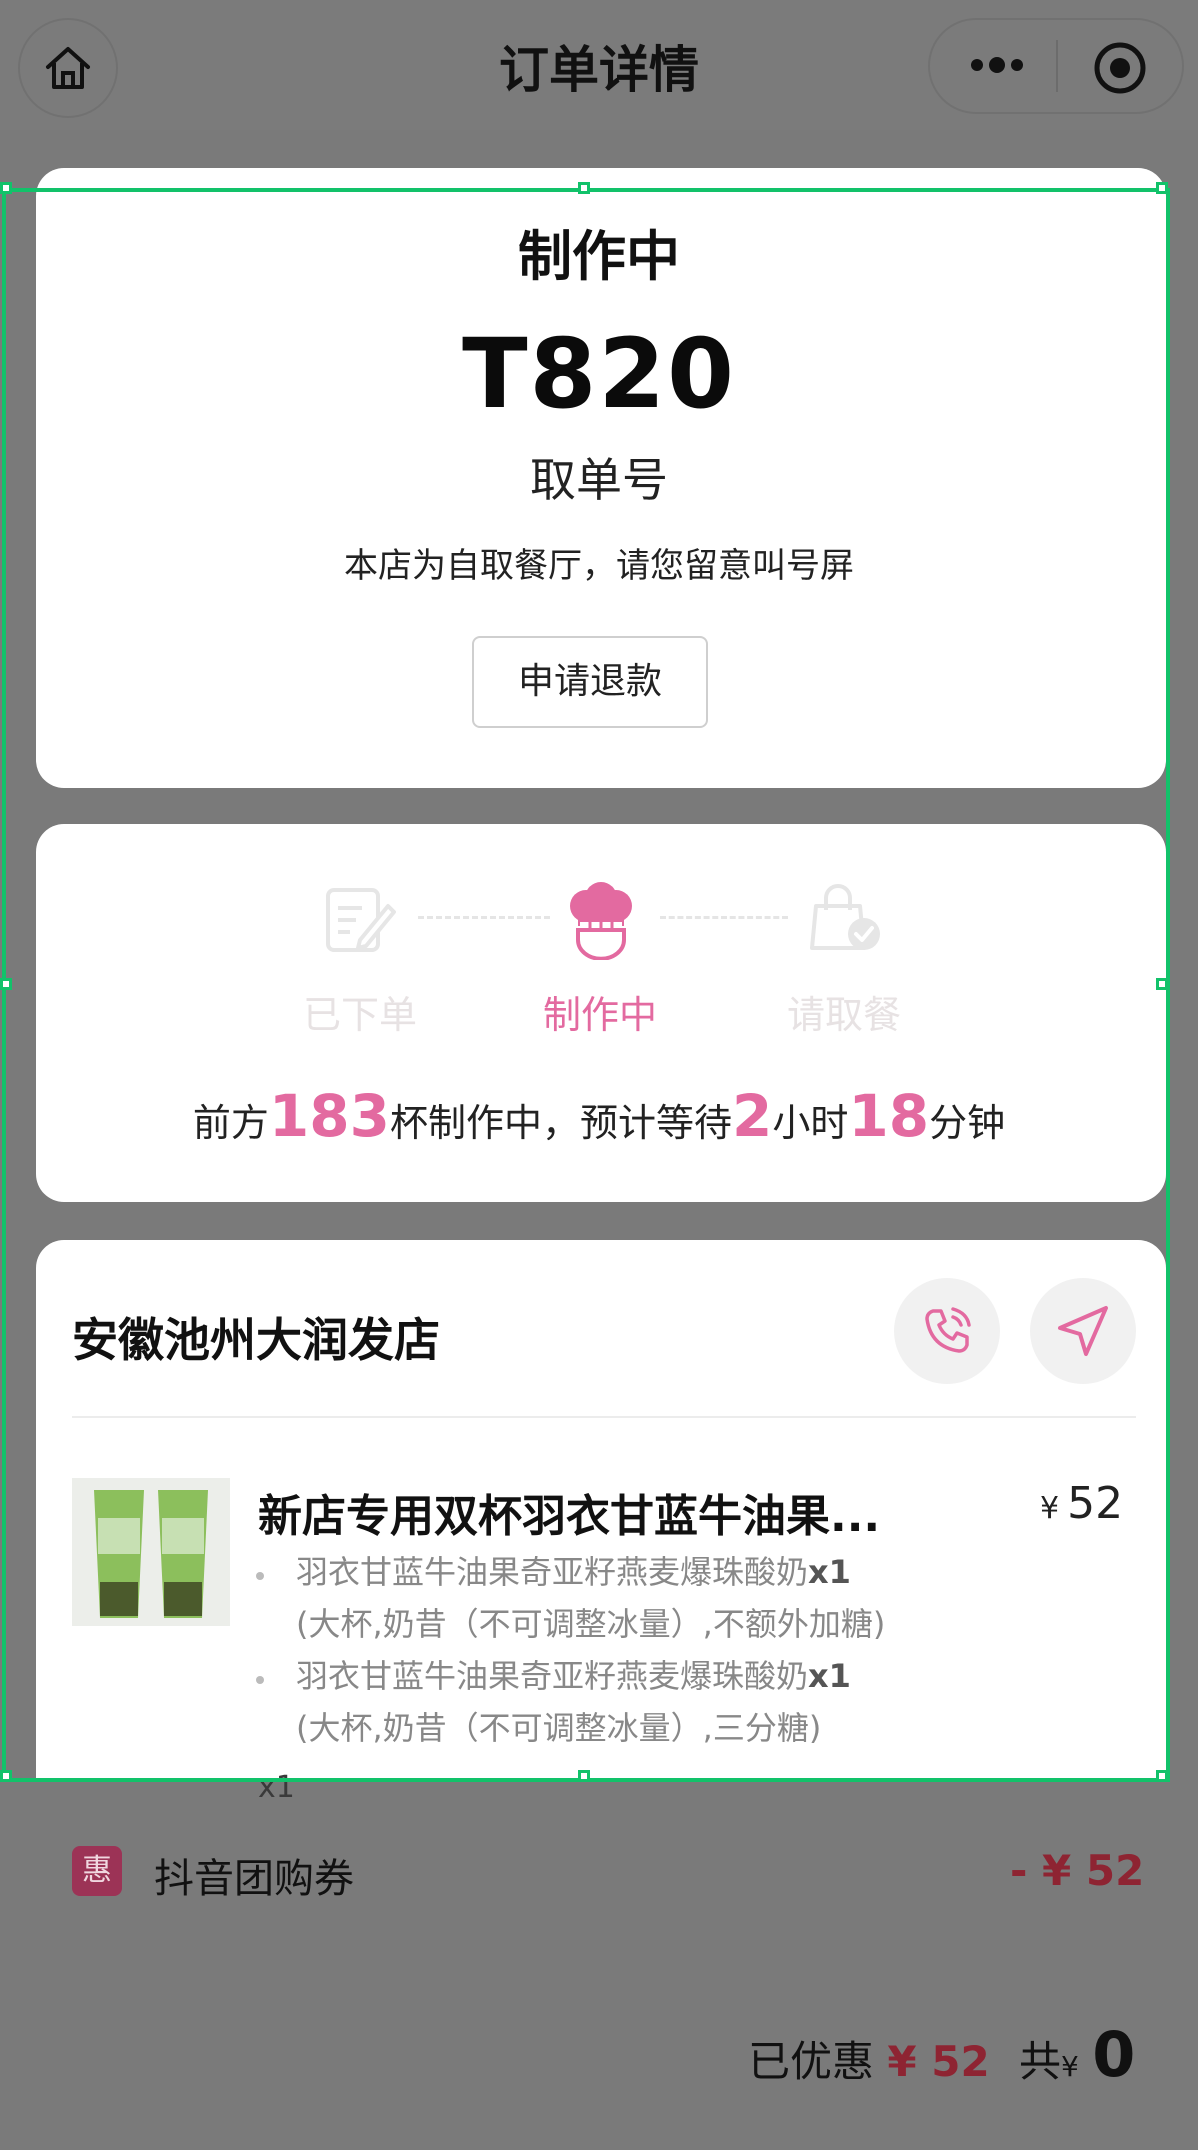 The height and width of the screenshot is (2150, 1198). What do you see at coordinates (1057, 66) in the screenshot?
I see `capsule-divider` at bounding box center [1057, 66].